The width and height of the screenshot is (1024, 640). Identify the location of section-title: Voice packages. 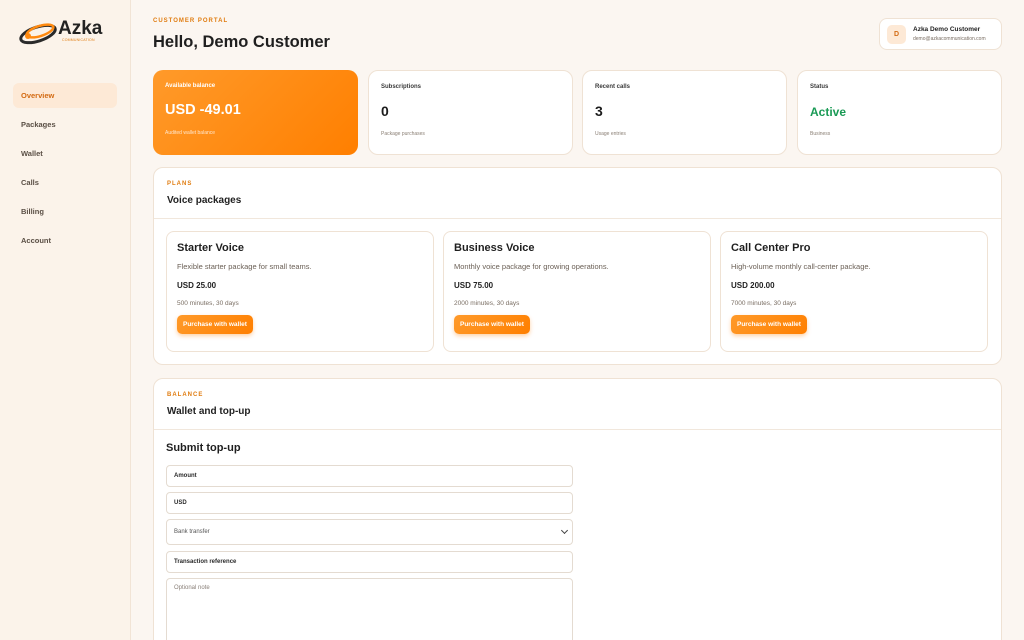
(204, 200).